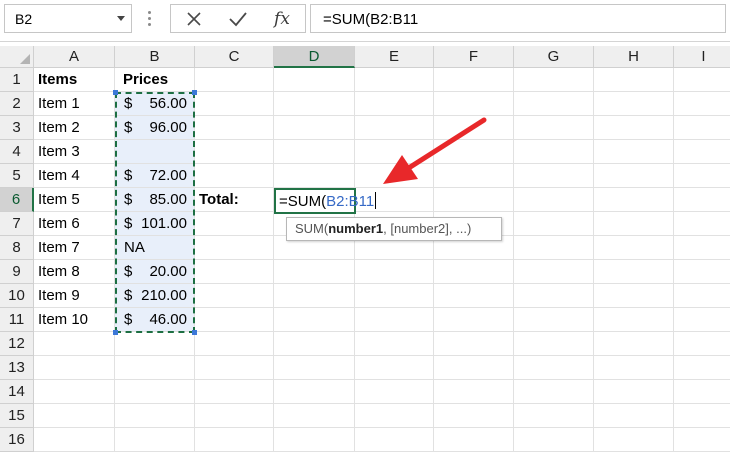  What do you see at coordinates (634, 224) in the screenshot?
I see `cell-h7` at bounding box center [634, 224].